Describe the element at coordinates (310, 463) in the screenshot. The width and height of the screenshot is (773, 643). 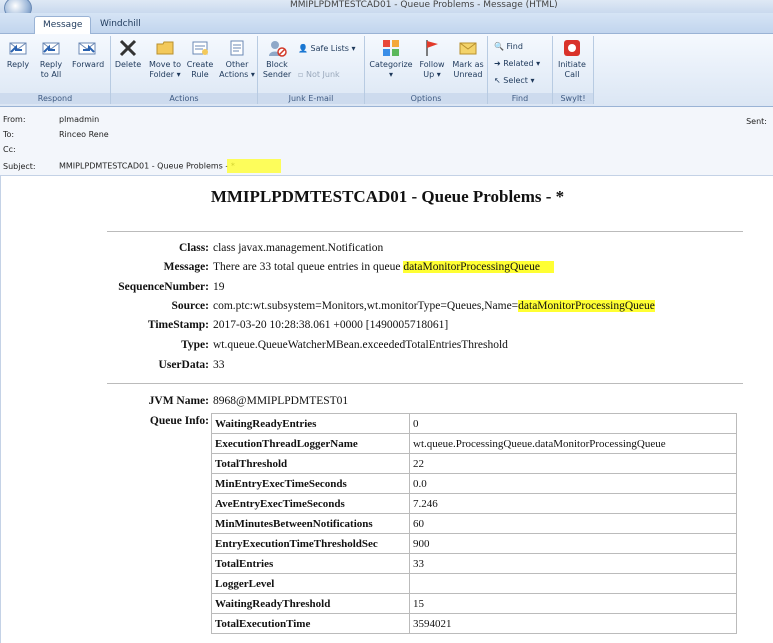
I see `queue-property-name: TotalThreshold` at that location.